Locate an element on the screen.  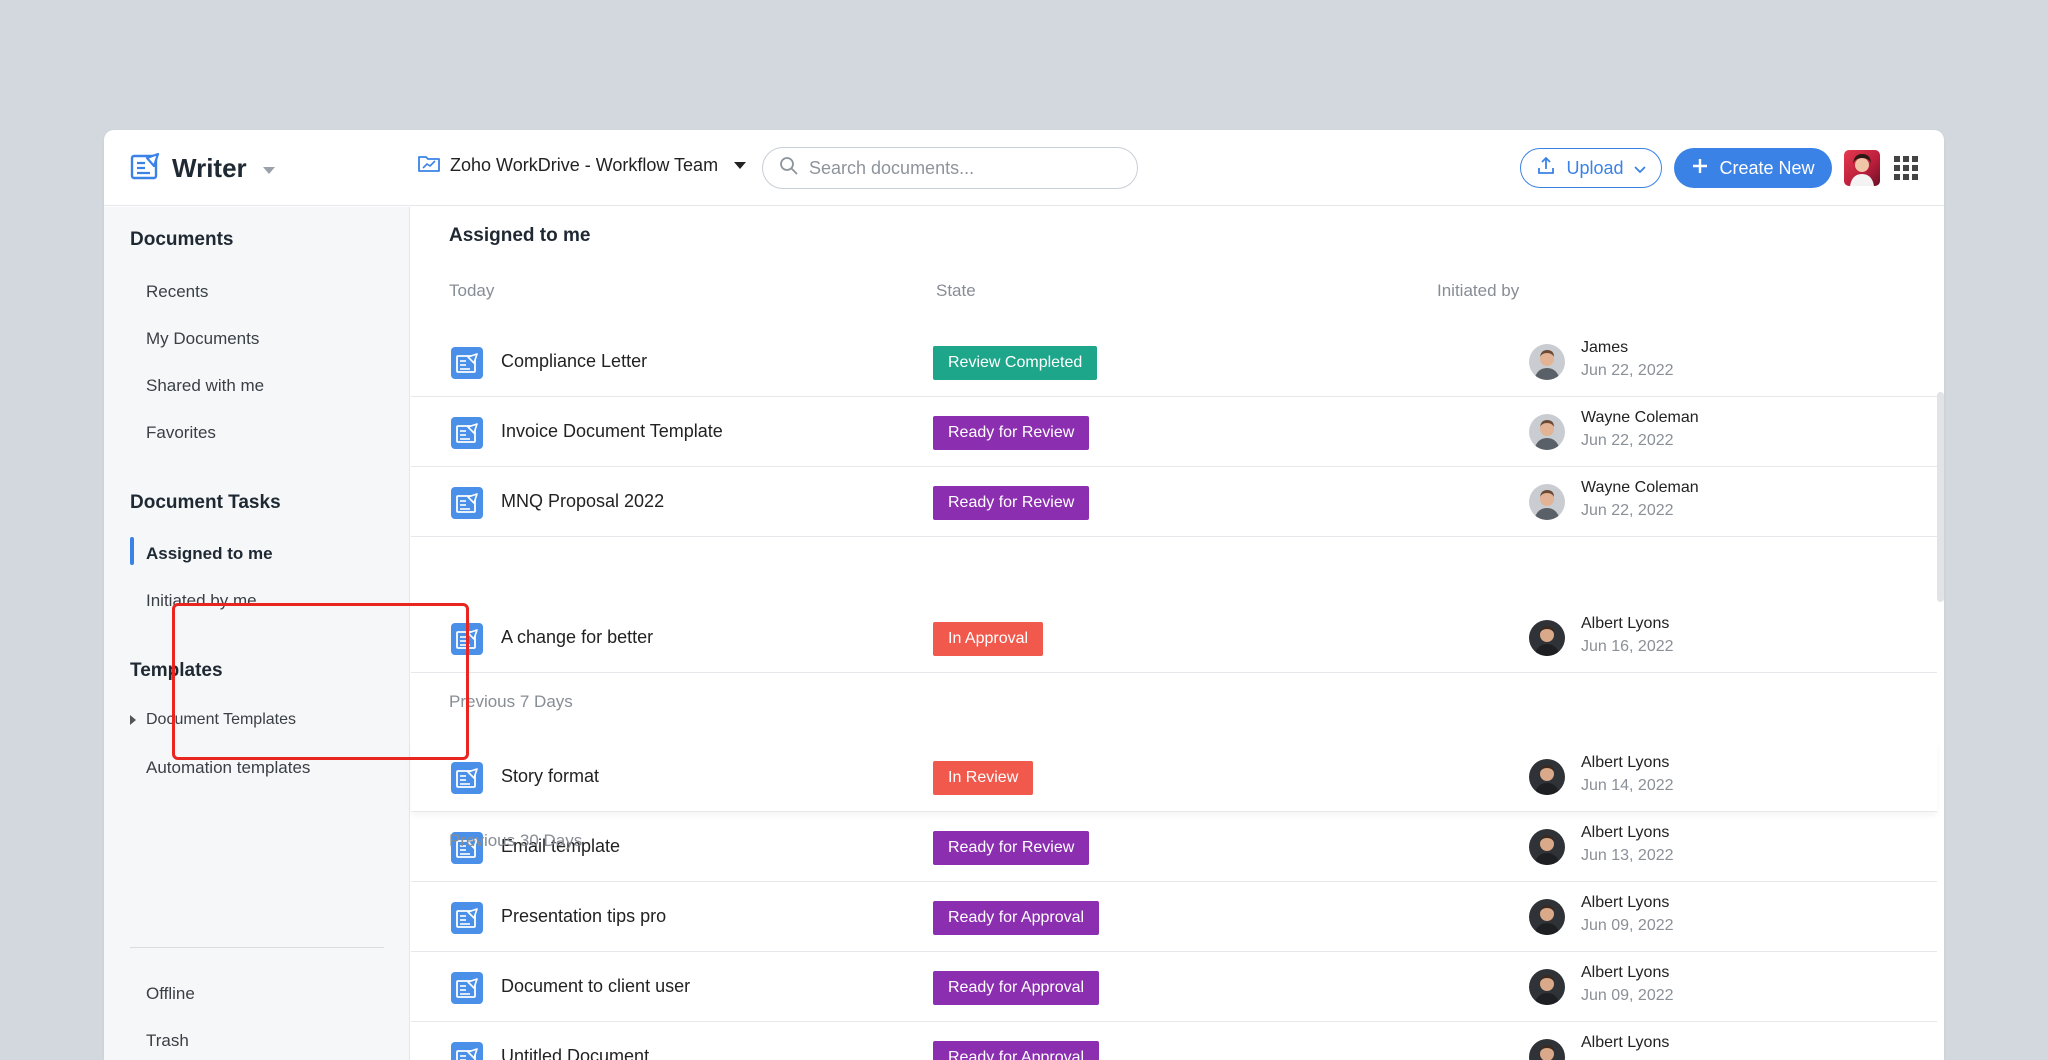
initiator-name: James is located at coordinates (1605, 347).